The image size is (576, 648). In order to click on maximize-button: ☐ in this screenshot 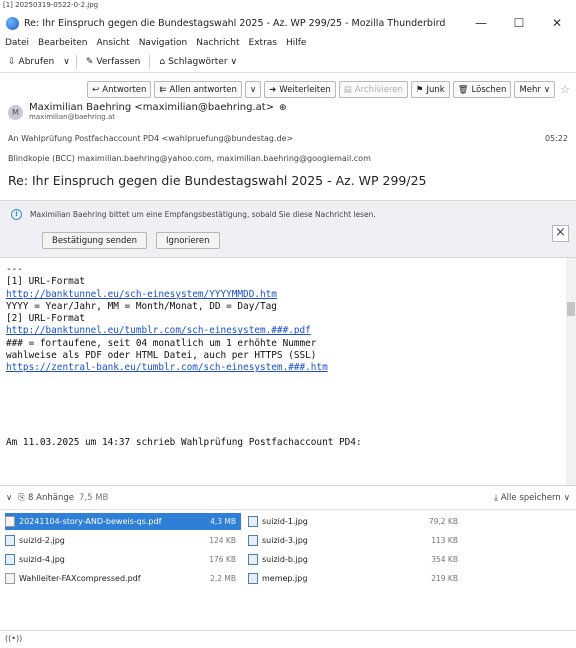, I will do `click(519, 23)`.